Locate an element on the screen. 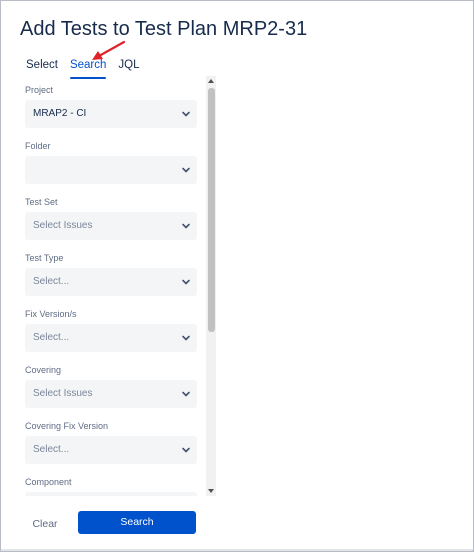  filter-label: Folder is located at coordinates (38, 146).